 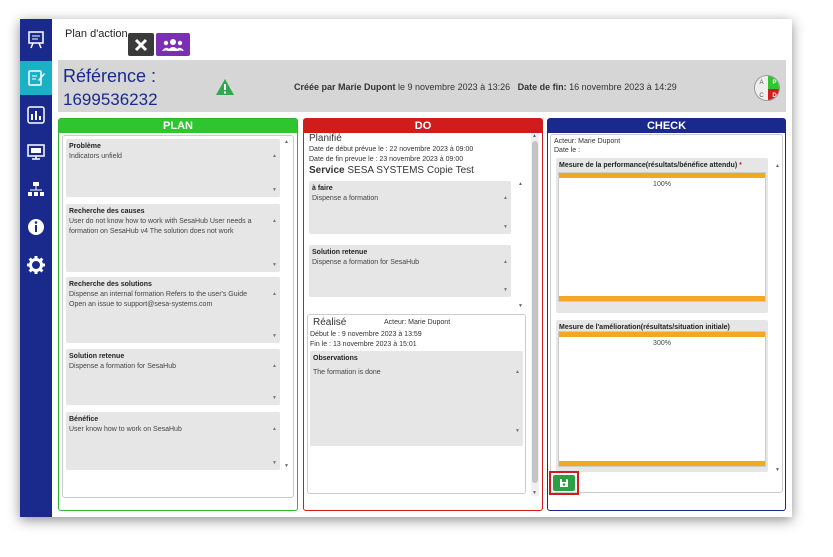 I want to click on sidebar-nav, so click(x=36, y=268).